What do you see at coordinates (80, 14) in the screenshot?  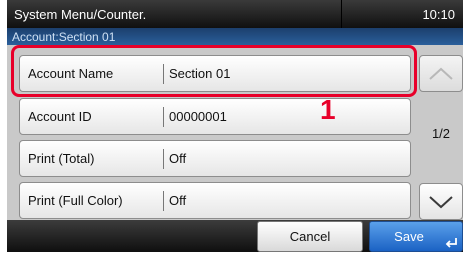 I see `screen-title: System Menu/Counter.` at bounding box center [80, 14].